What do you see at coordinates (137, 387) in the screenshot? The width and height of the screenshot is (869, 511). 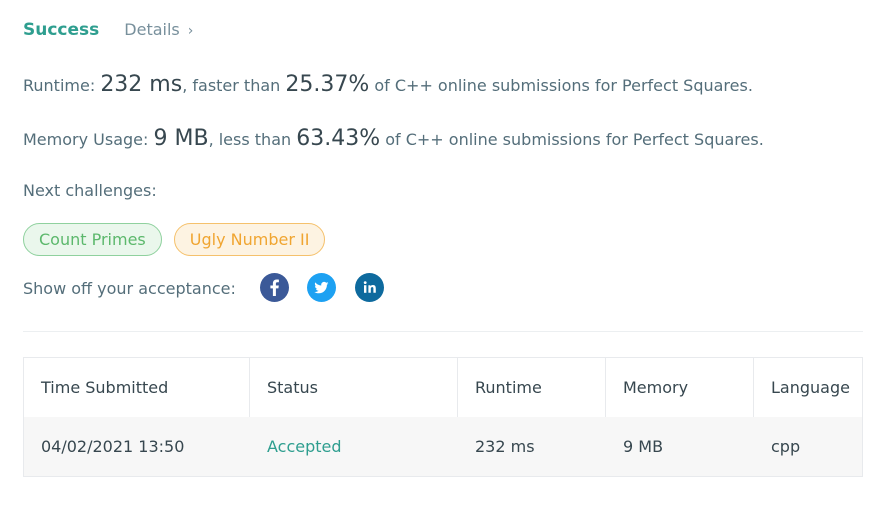 I see `column-header-time-submitted: Time Submitted` at bounding box center [137, 387].